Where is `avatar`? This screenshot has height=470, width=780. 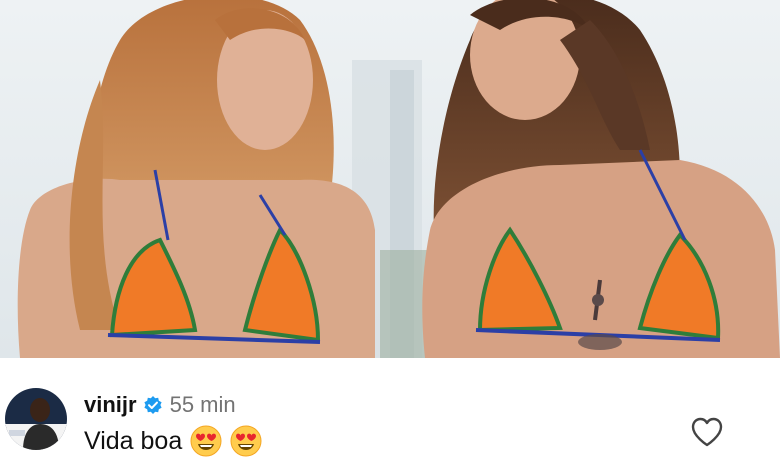
avatar is located at coordinates (36, 419).